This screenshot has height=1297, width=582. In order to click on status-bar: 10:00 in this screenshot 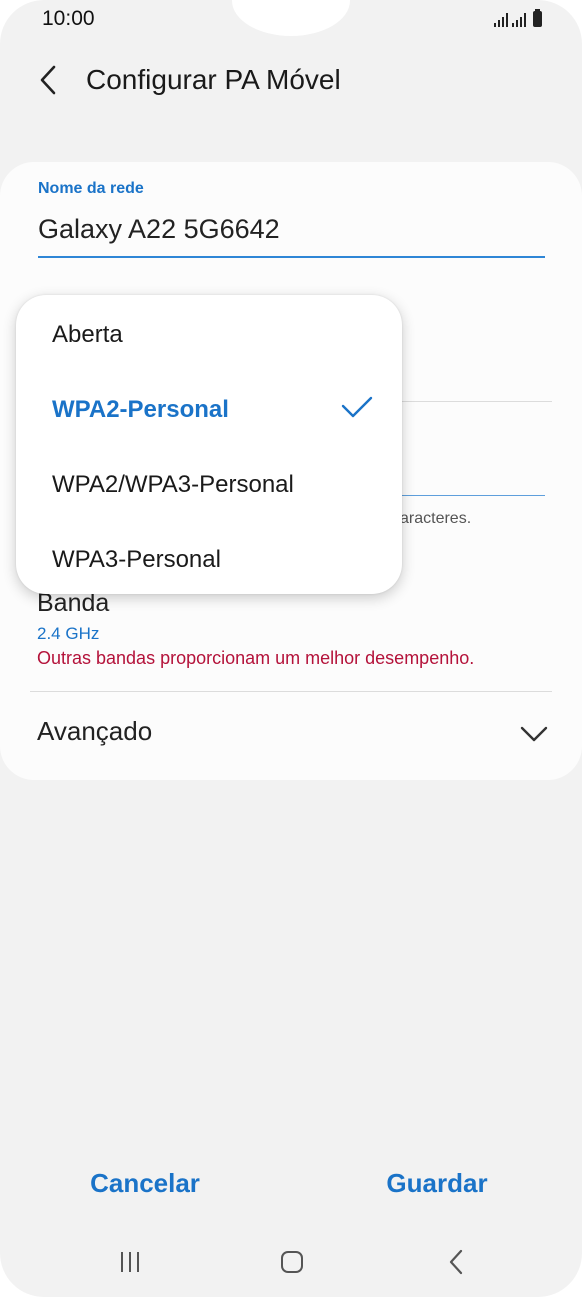, I will do `click(291, 19)`.